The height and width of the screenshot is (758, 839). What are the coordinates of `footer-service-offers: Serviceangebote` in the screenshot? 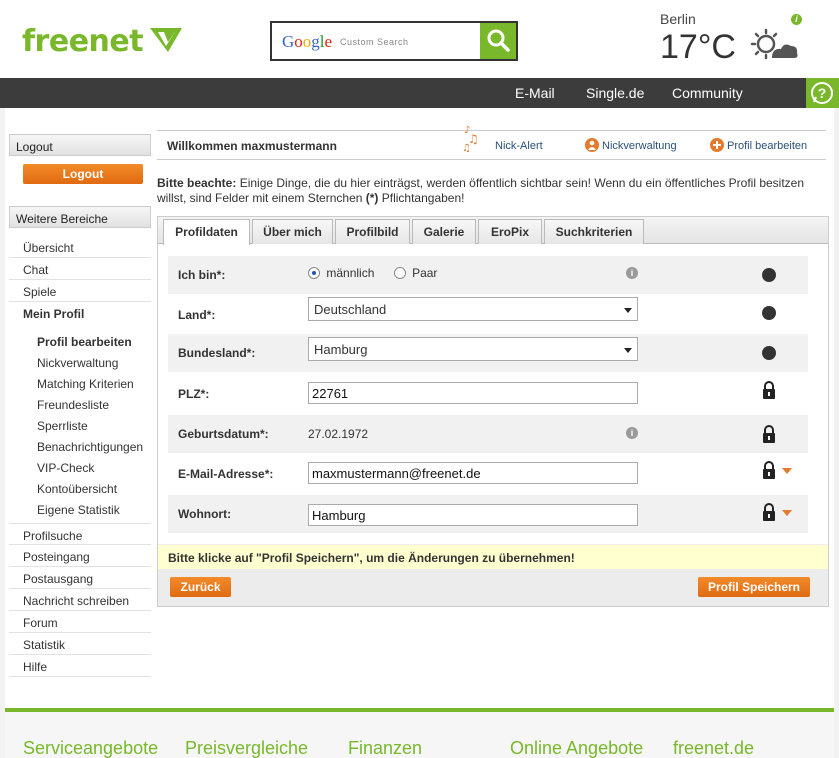 It's located at (90, 748).